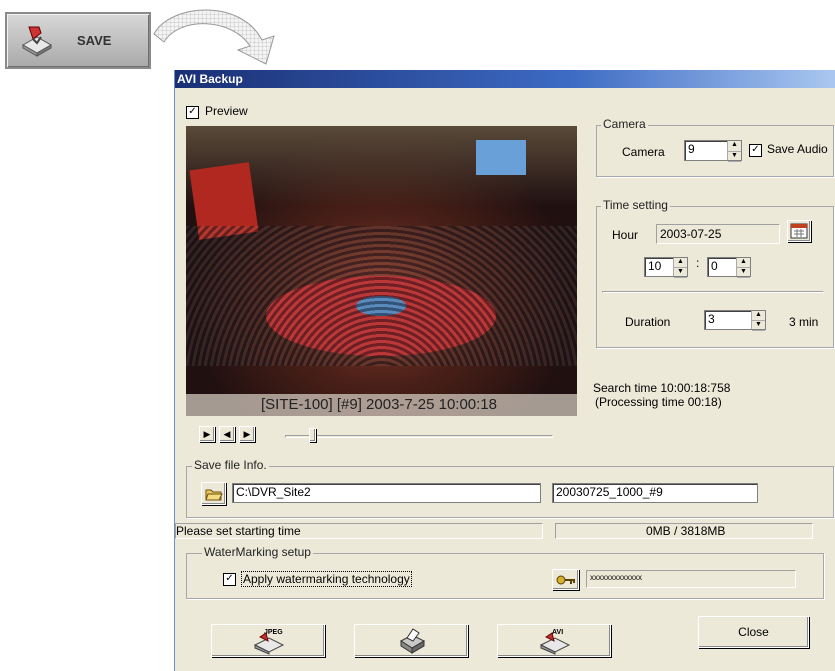 The image size is (835, 671). Describe the element at coordinates (662, 388) in the screenshot. I see `search-time-text: Search time 10:00:18:758` at that location.